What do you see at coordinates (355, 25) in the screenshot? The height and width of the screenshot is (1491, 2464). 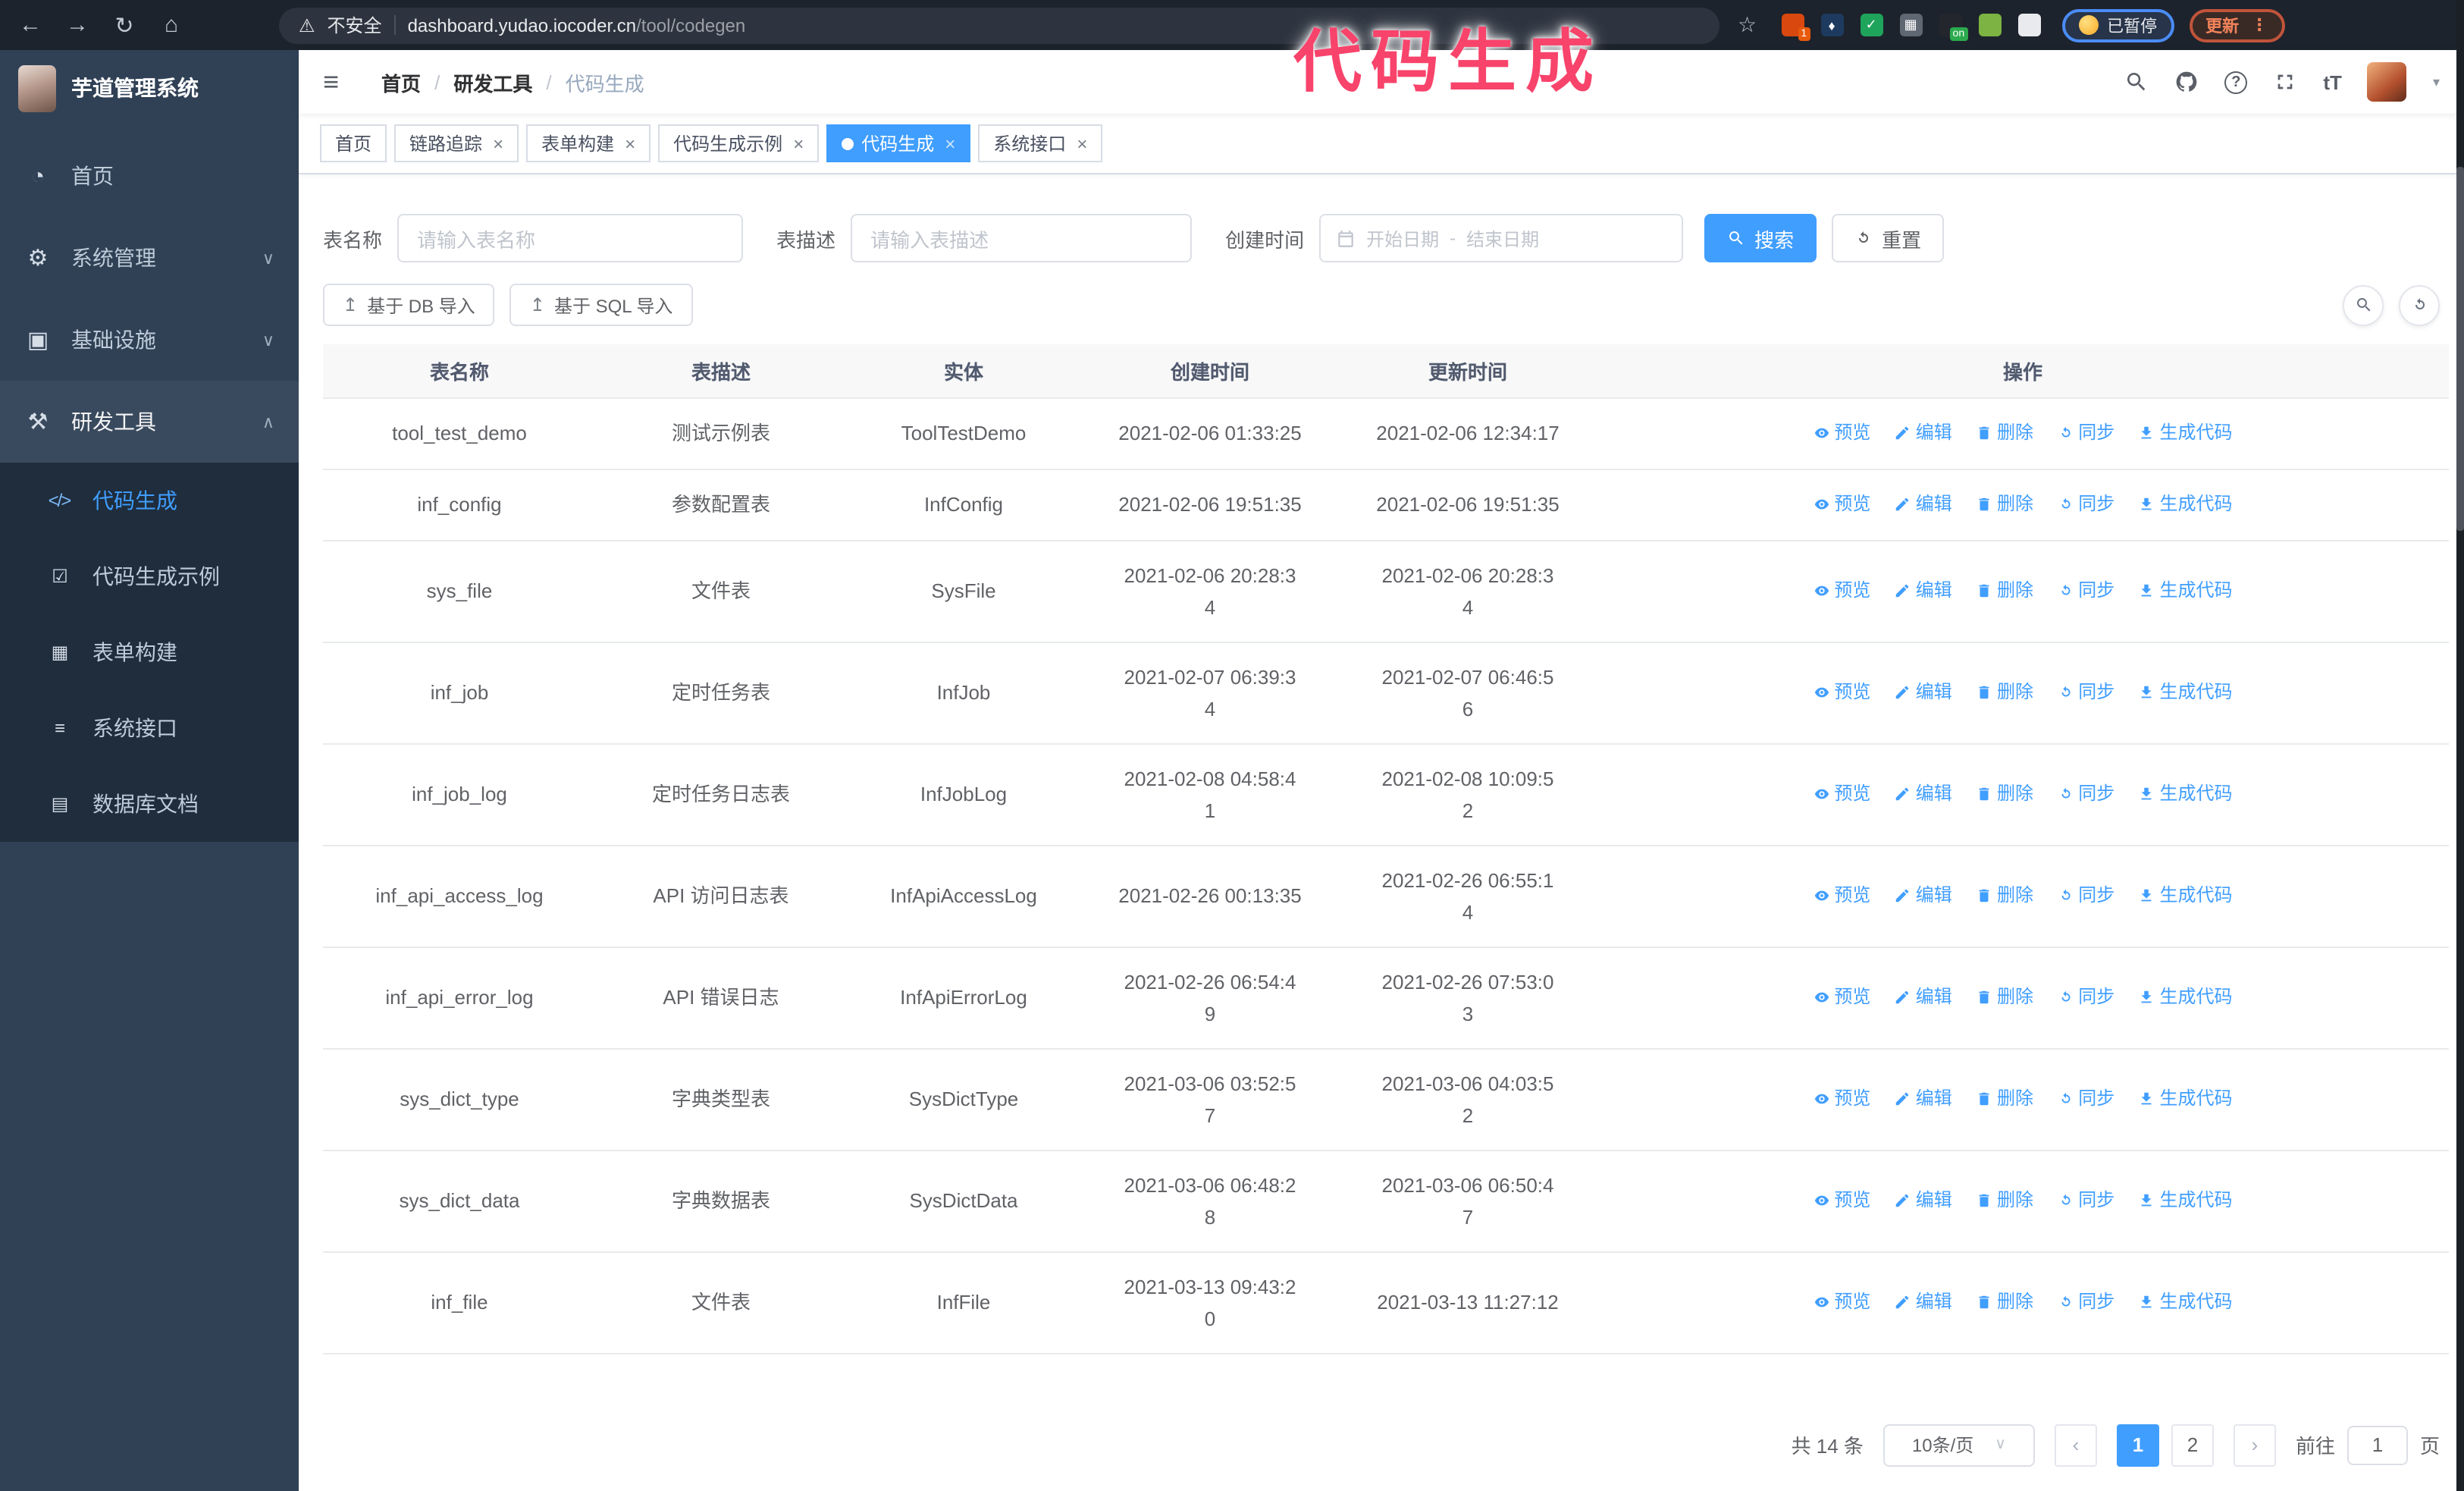 I see `not-secure-label: 不安全` at bounding box center [355, 25].